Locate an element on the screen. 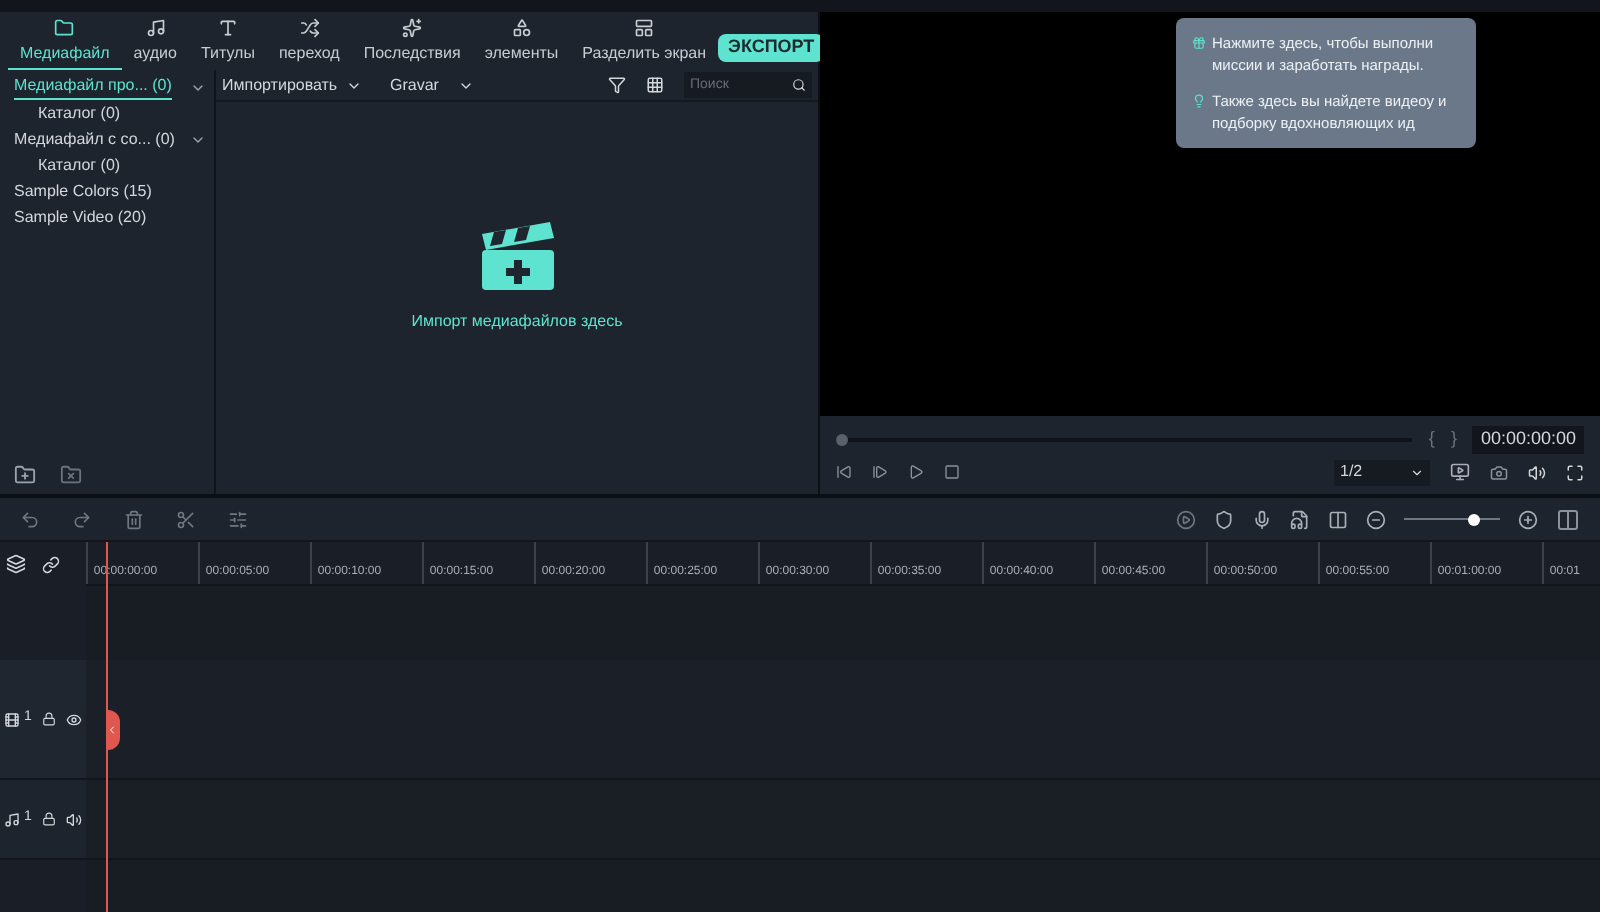 Image resolution: width=1600 pixels, height=912 pixels. quality-dropdown: 1/2 is located at coordinates (1382, 472).